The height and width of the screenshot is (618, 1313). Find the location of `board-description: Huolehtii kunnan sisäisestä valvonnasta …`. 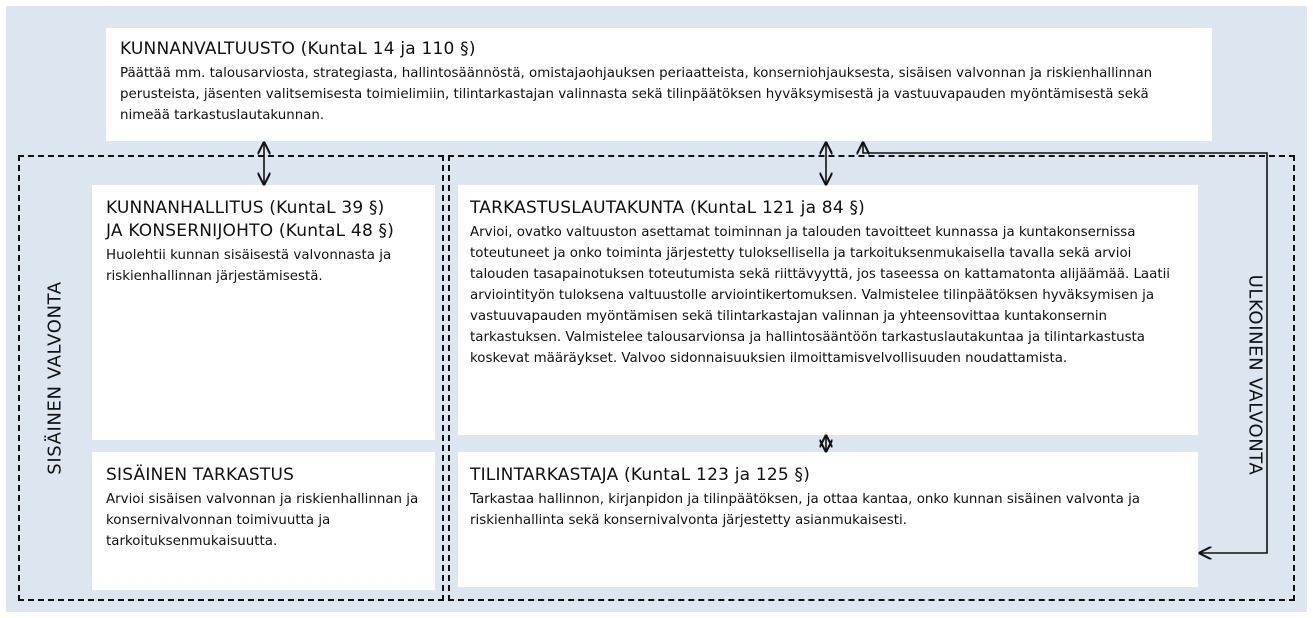

board-description: Huolehtii kunnan sisäisestä valvonnasta … is located at coordinates (249, 266).